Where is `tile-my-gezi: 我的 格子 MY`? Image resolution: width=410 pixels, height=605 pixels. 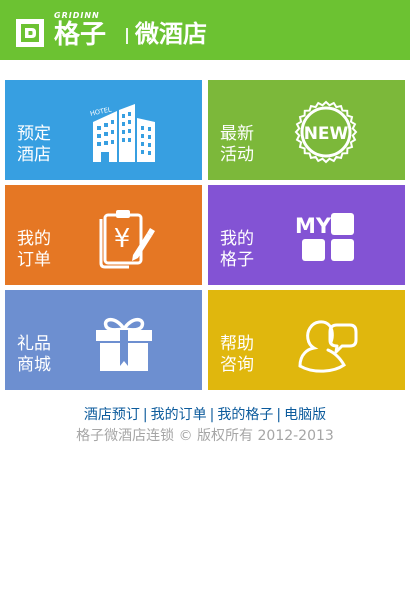
tile-my-gezi: 我的 格子 MY is located at coordinates (306, 235).